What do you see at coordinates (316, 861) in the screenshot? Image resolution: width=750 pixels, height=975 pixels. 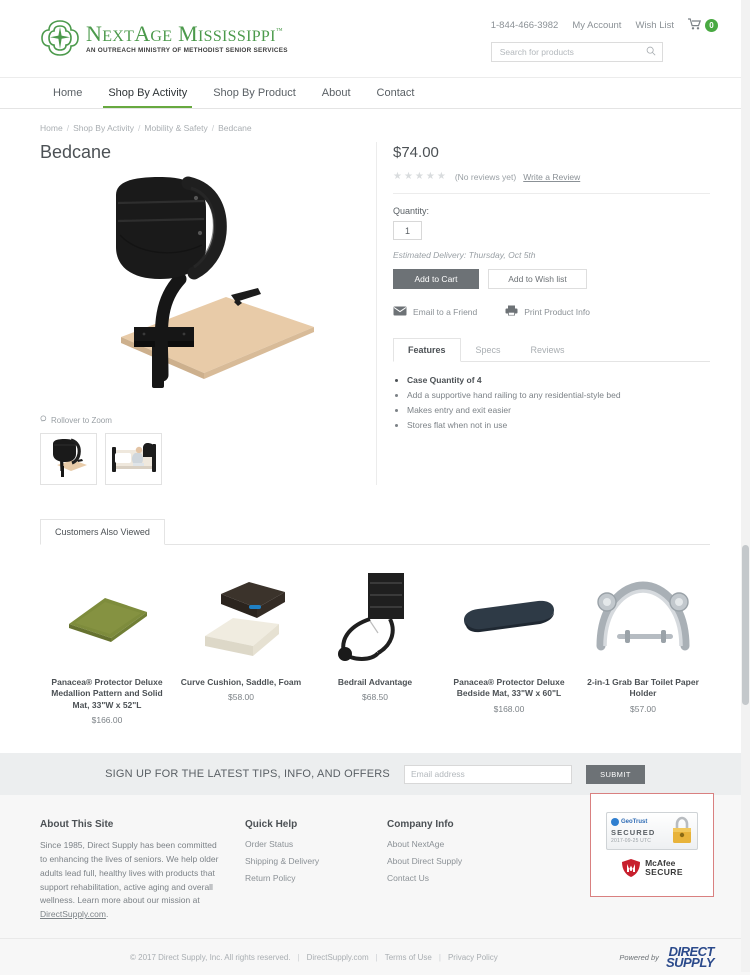 I see `footer-link-shipping-delivery: Shipping & Delivery` at bounding box center [316, 861].